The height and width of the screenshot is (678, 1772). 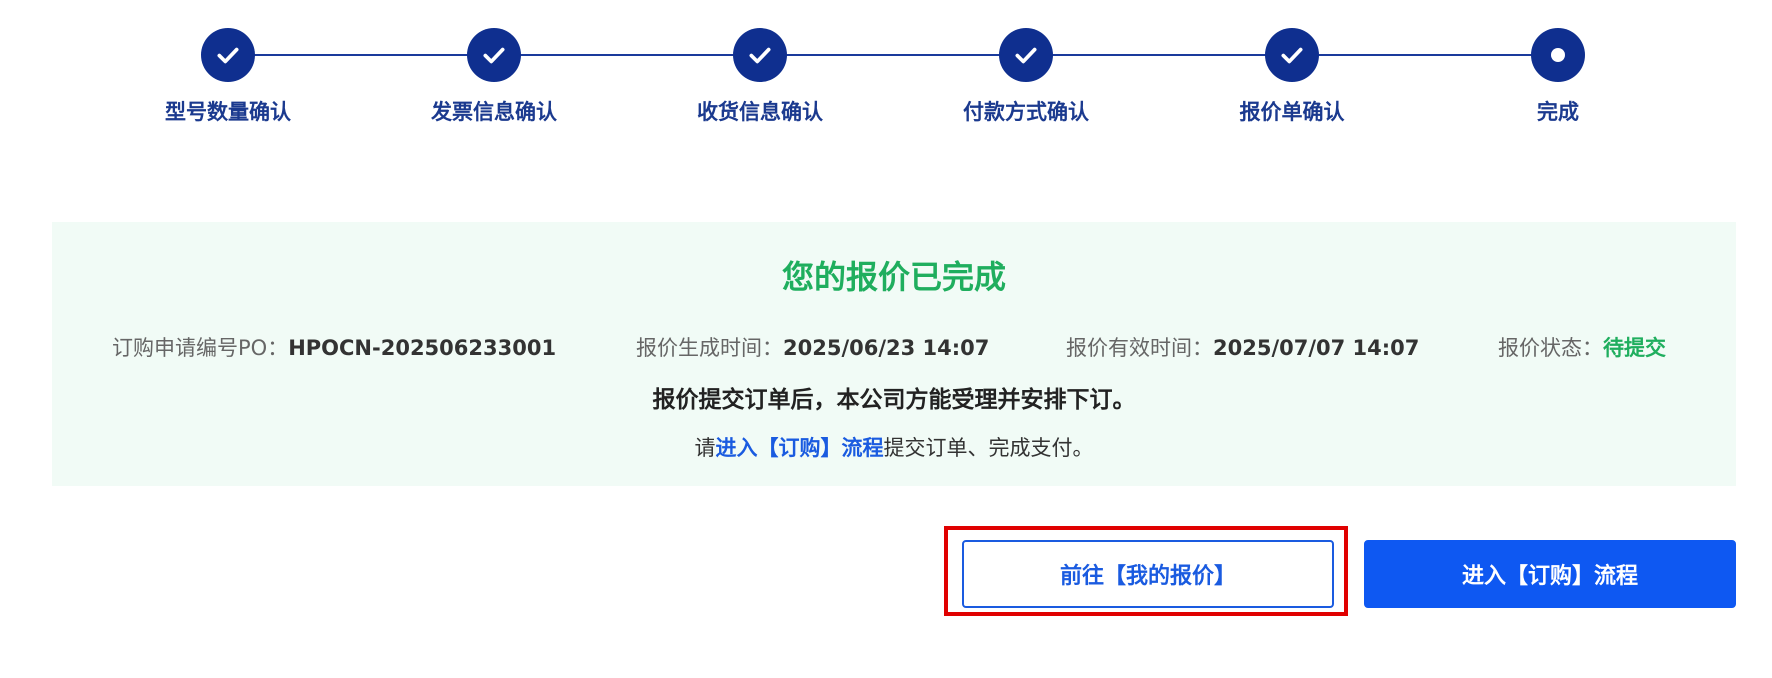 I want to click on quote-status-field: 报价状态：待提交, so click(x=1582, y=347).